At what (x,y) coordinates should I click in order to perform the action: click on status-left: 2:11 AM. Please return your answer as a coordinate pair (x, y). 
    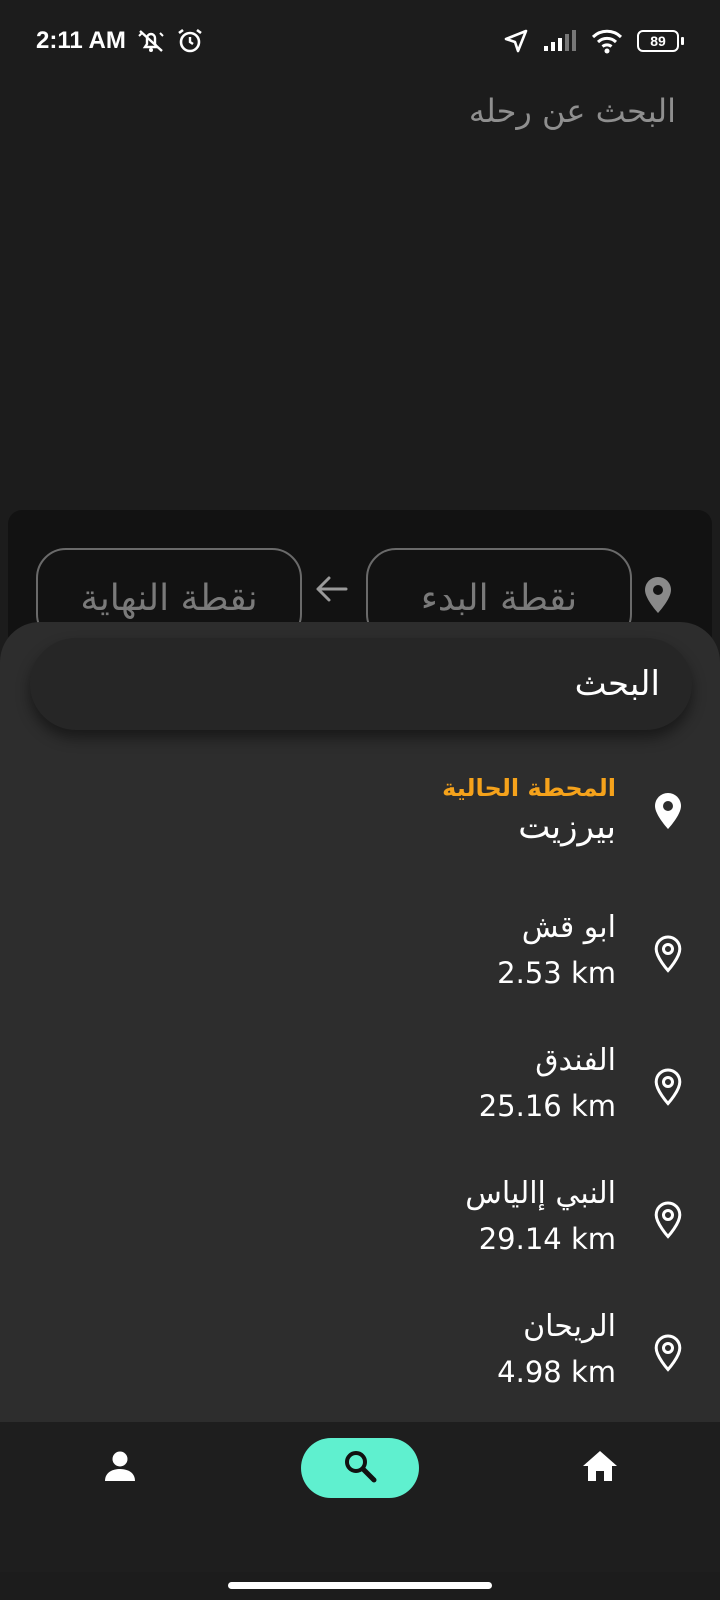
    Looking at the image, I should click on (120, 41).